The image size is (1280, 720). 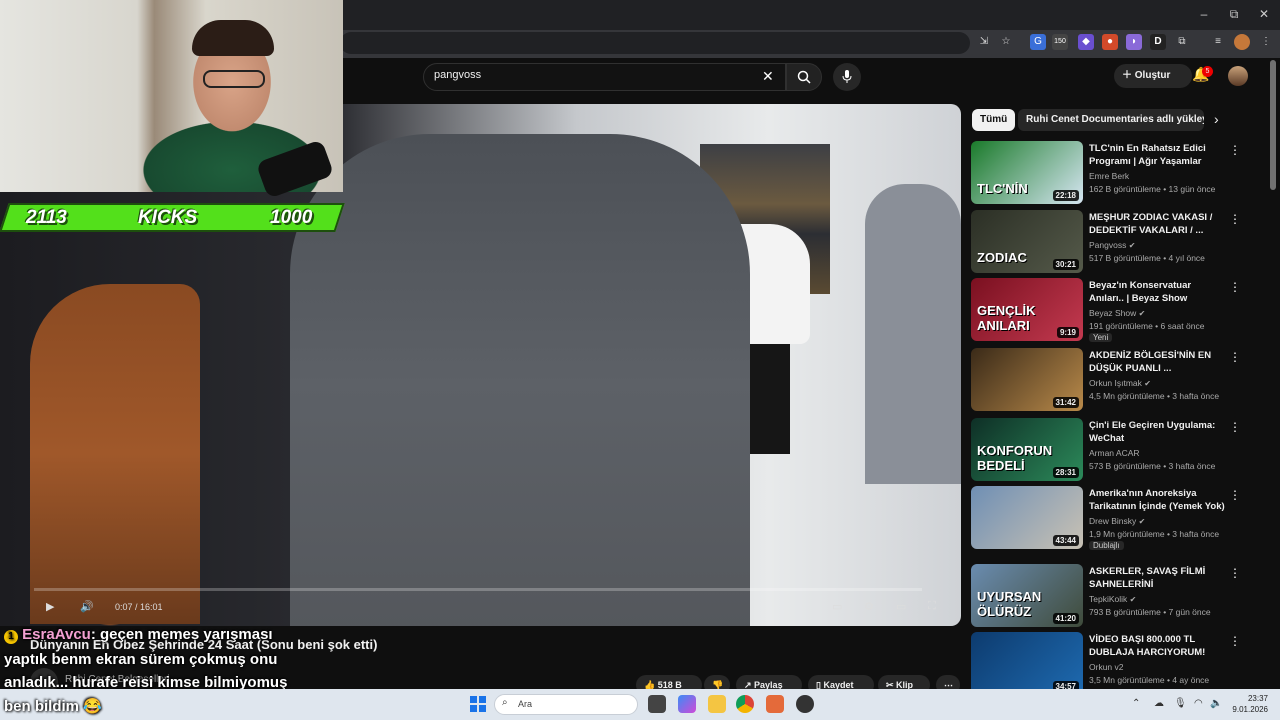 I want to click on video-progress-bar, so click(x=478, y=589).